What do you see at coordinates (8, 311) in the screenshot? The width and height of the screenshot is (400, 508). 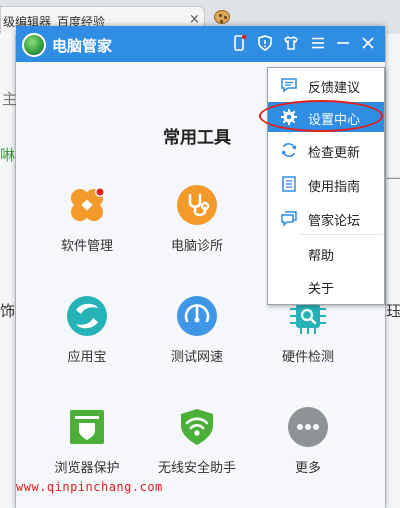 I see `browser-left-text: 饰` at bounding box center [8, 311].